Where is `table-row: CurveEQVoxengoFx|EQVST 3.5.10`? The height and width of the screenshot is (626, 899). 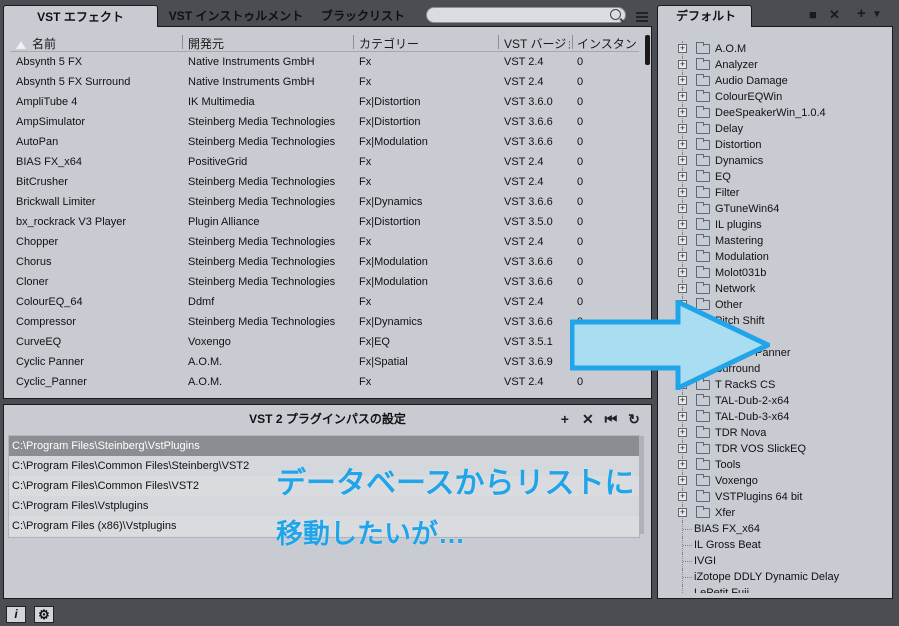
table-row: CurveEQVoxengoFx|EQVST 3.5.10 is located at coordinates (324, 343).